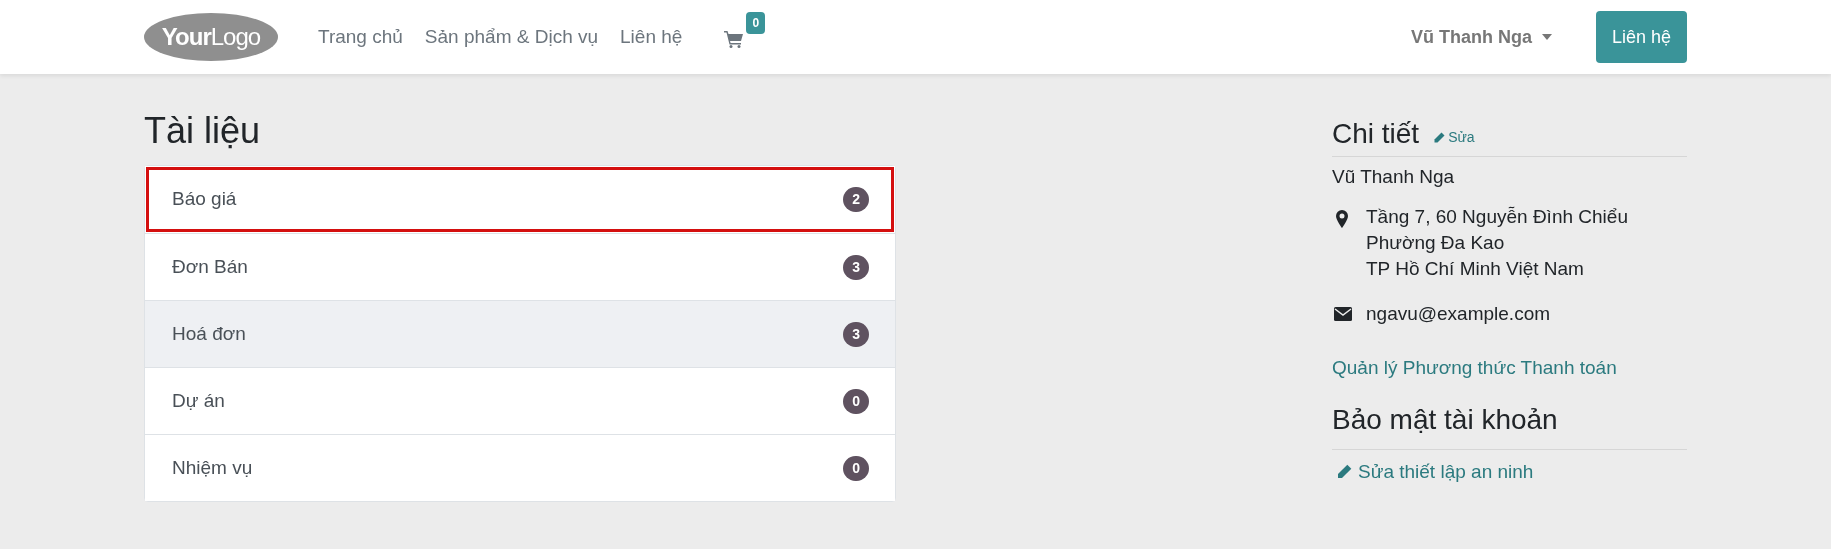 Image resolution: width=1831 pixels, height=549 pixels. What do you see at coordinates (1458, 313) in the screenshot?
I see `email: ngavu@example.com` at bounding box center [1458, 313].